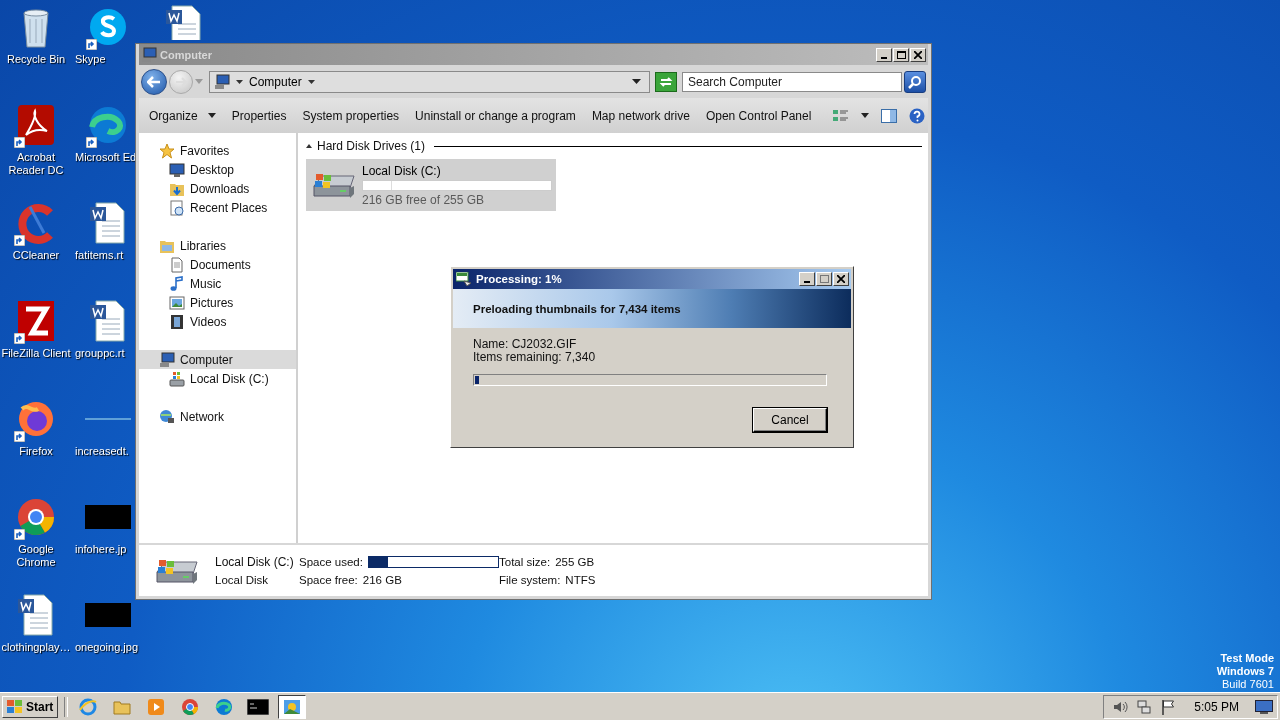  What do you see at coordinates (790, 420) in the screenshot?
I see `cancel-button: Cancel` at bounding box center [790, 420].